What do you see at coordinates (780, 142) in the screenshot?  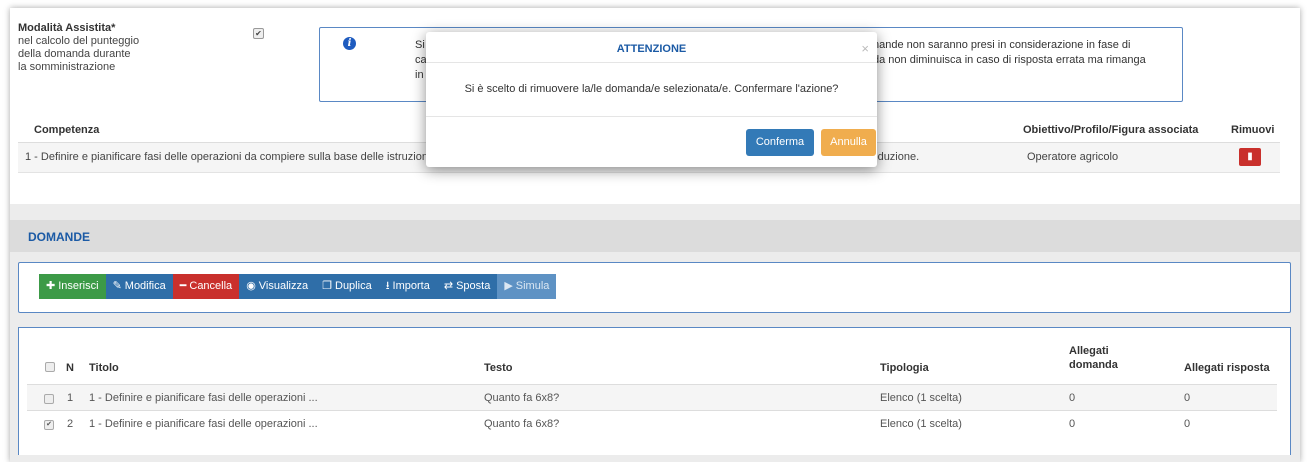 I see `conferma-button: Conferma` at bounding box center [780, 142].